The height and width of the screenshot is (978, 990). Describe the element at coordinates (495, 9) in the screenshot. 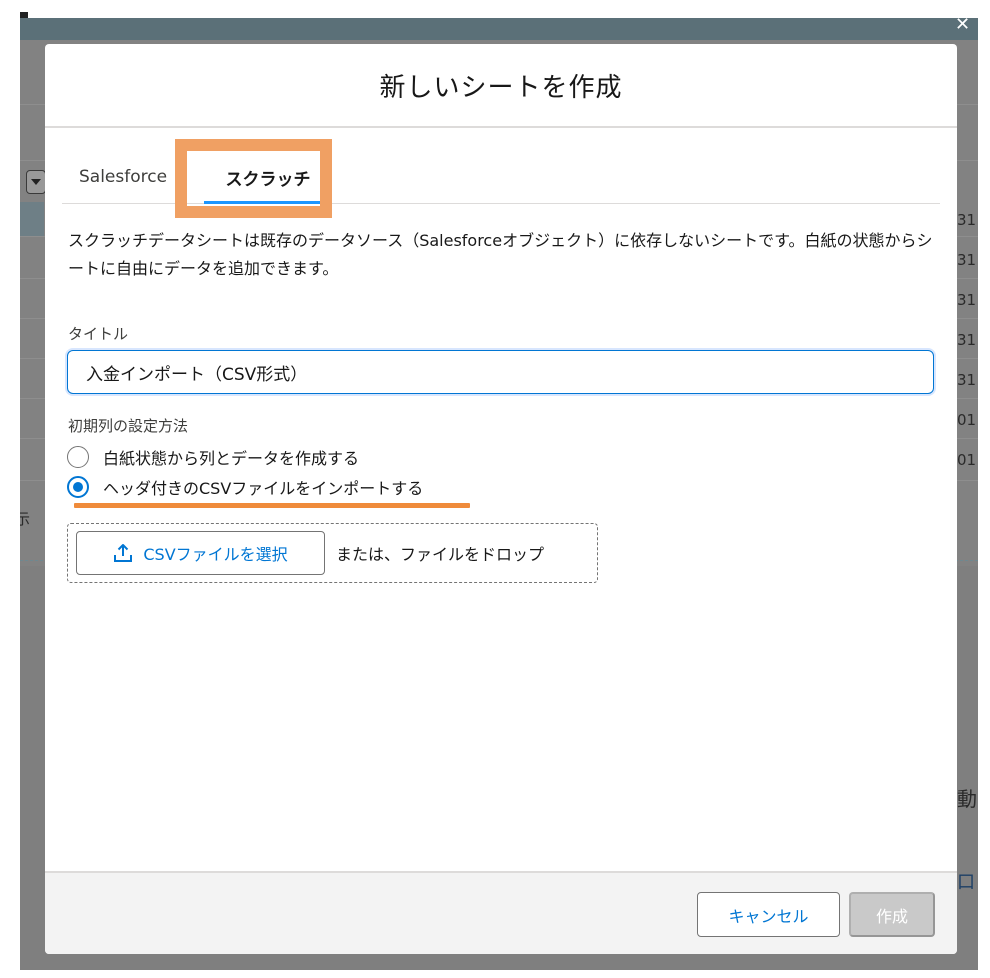

I see `top-bar` at that location.